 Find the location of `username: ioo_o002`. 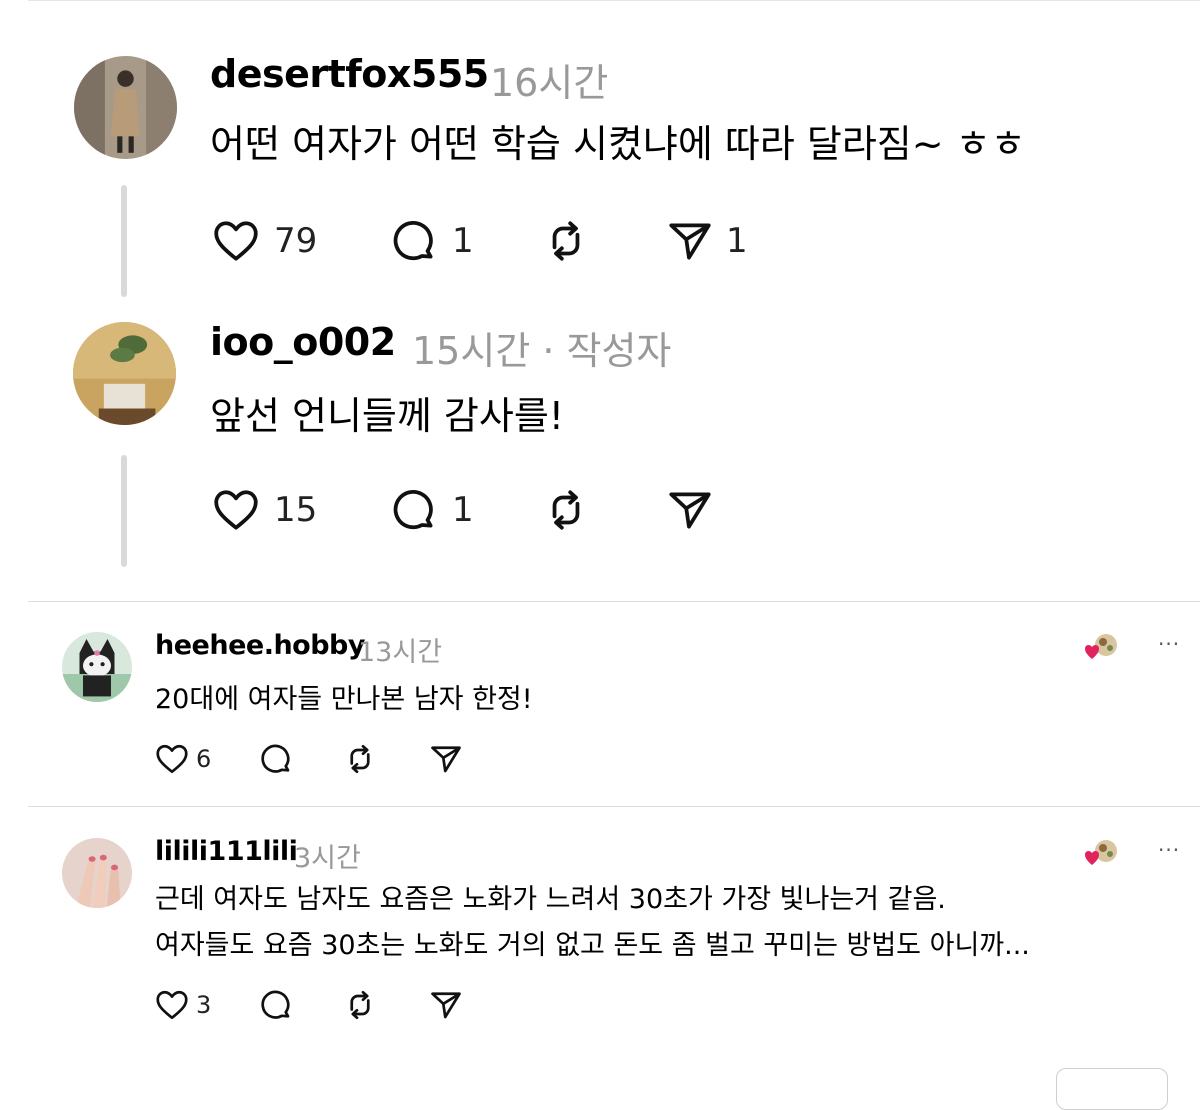

username: ioo_o002 is located at coordinates (303, 342).